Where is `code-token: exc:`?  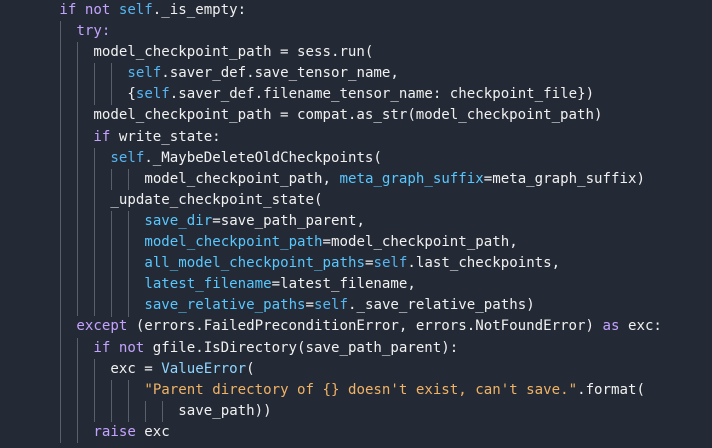 code-token: exc: is located at coordinates (644, 326).